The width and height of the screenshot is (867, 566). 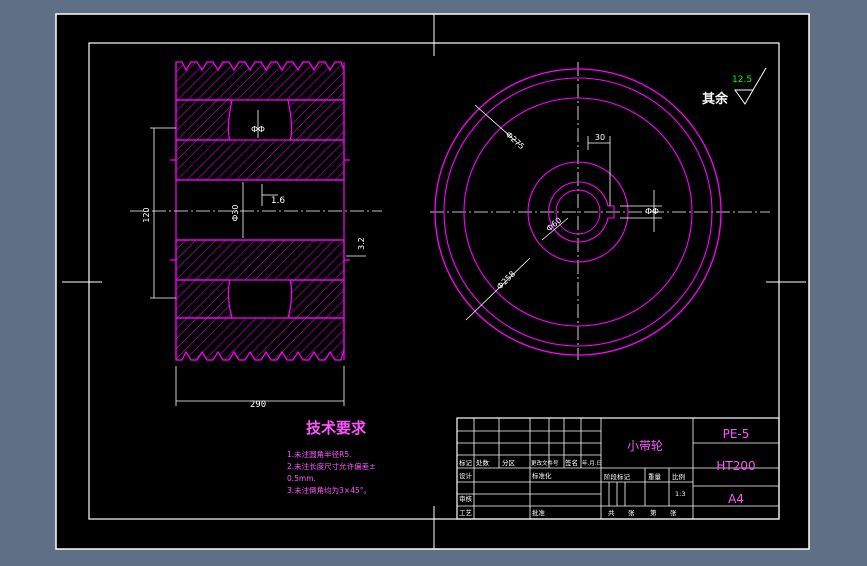 What do you see at coordinates (204, 120) in the screenshot?
I see `left-web-top` at bounding box center [204, 120].